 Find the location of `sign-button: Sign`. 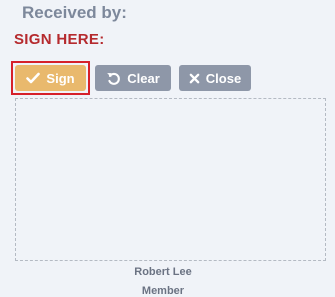

sign-button: Sign is located at coordinates (50, 78).